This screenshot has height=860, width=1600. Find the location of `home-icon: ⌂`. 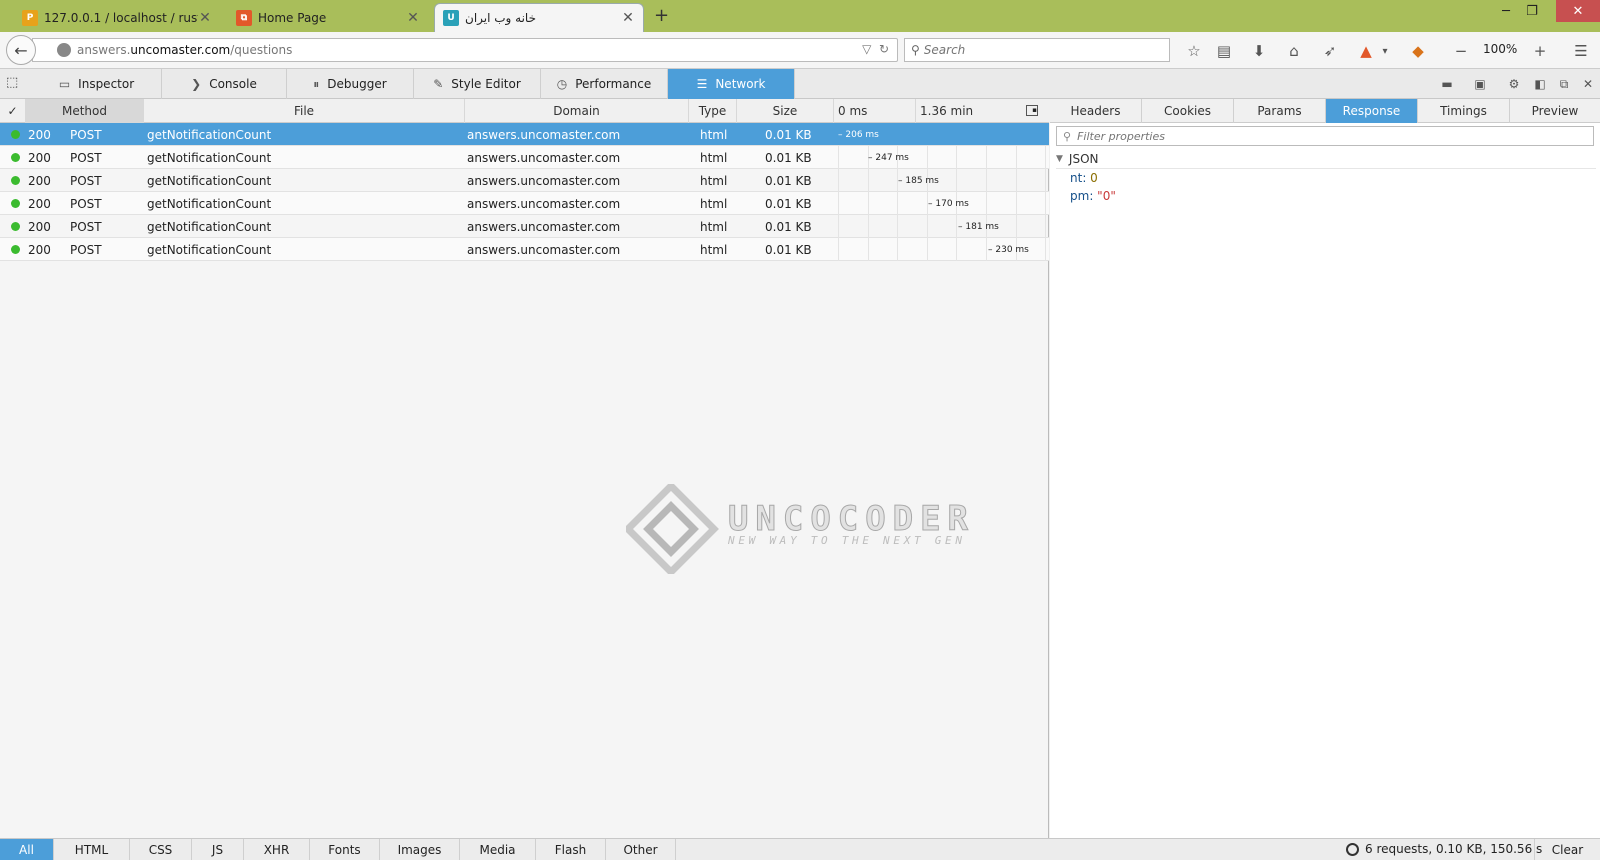

home-icon: ⌂ is located at coordinates (1294, 51).